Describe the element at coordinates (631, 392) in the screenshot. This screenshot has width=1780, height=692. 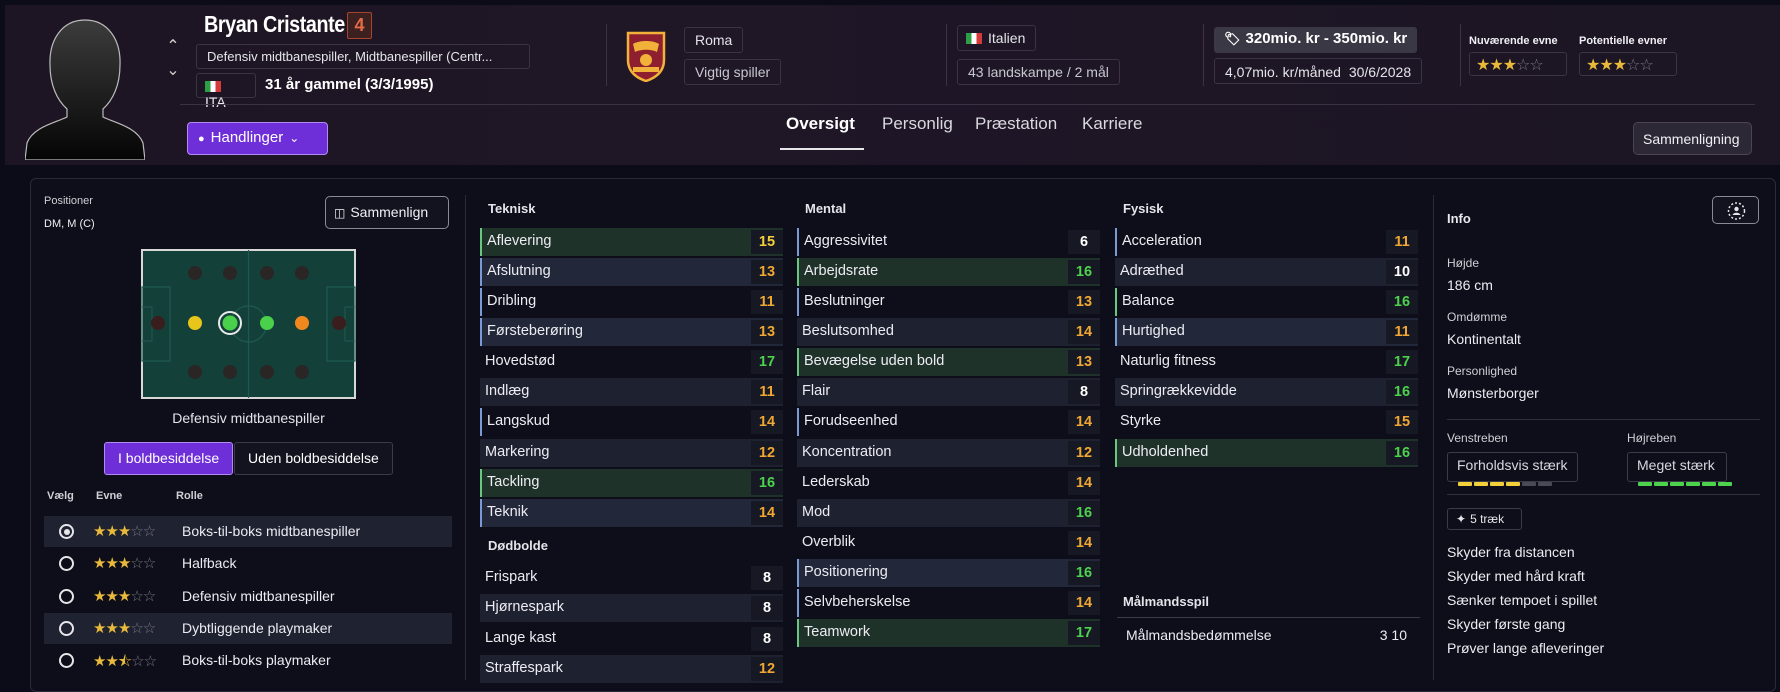
I see `attribute-row: Indlæg 11` at that location.